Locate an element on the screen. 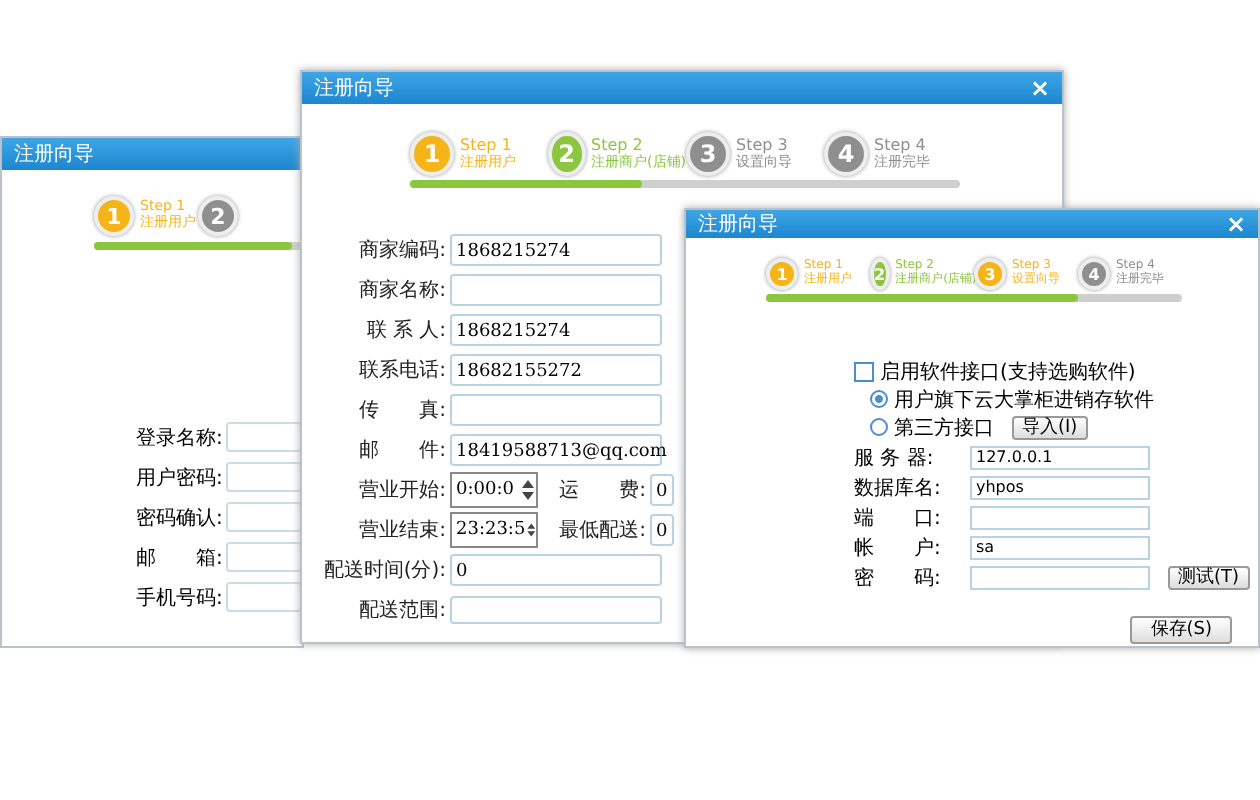  spinner-arrows-icon is located at coordinates (528, 490).